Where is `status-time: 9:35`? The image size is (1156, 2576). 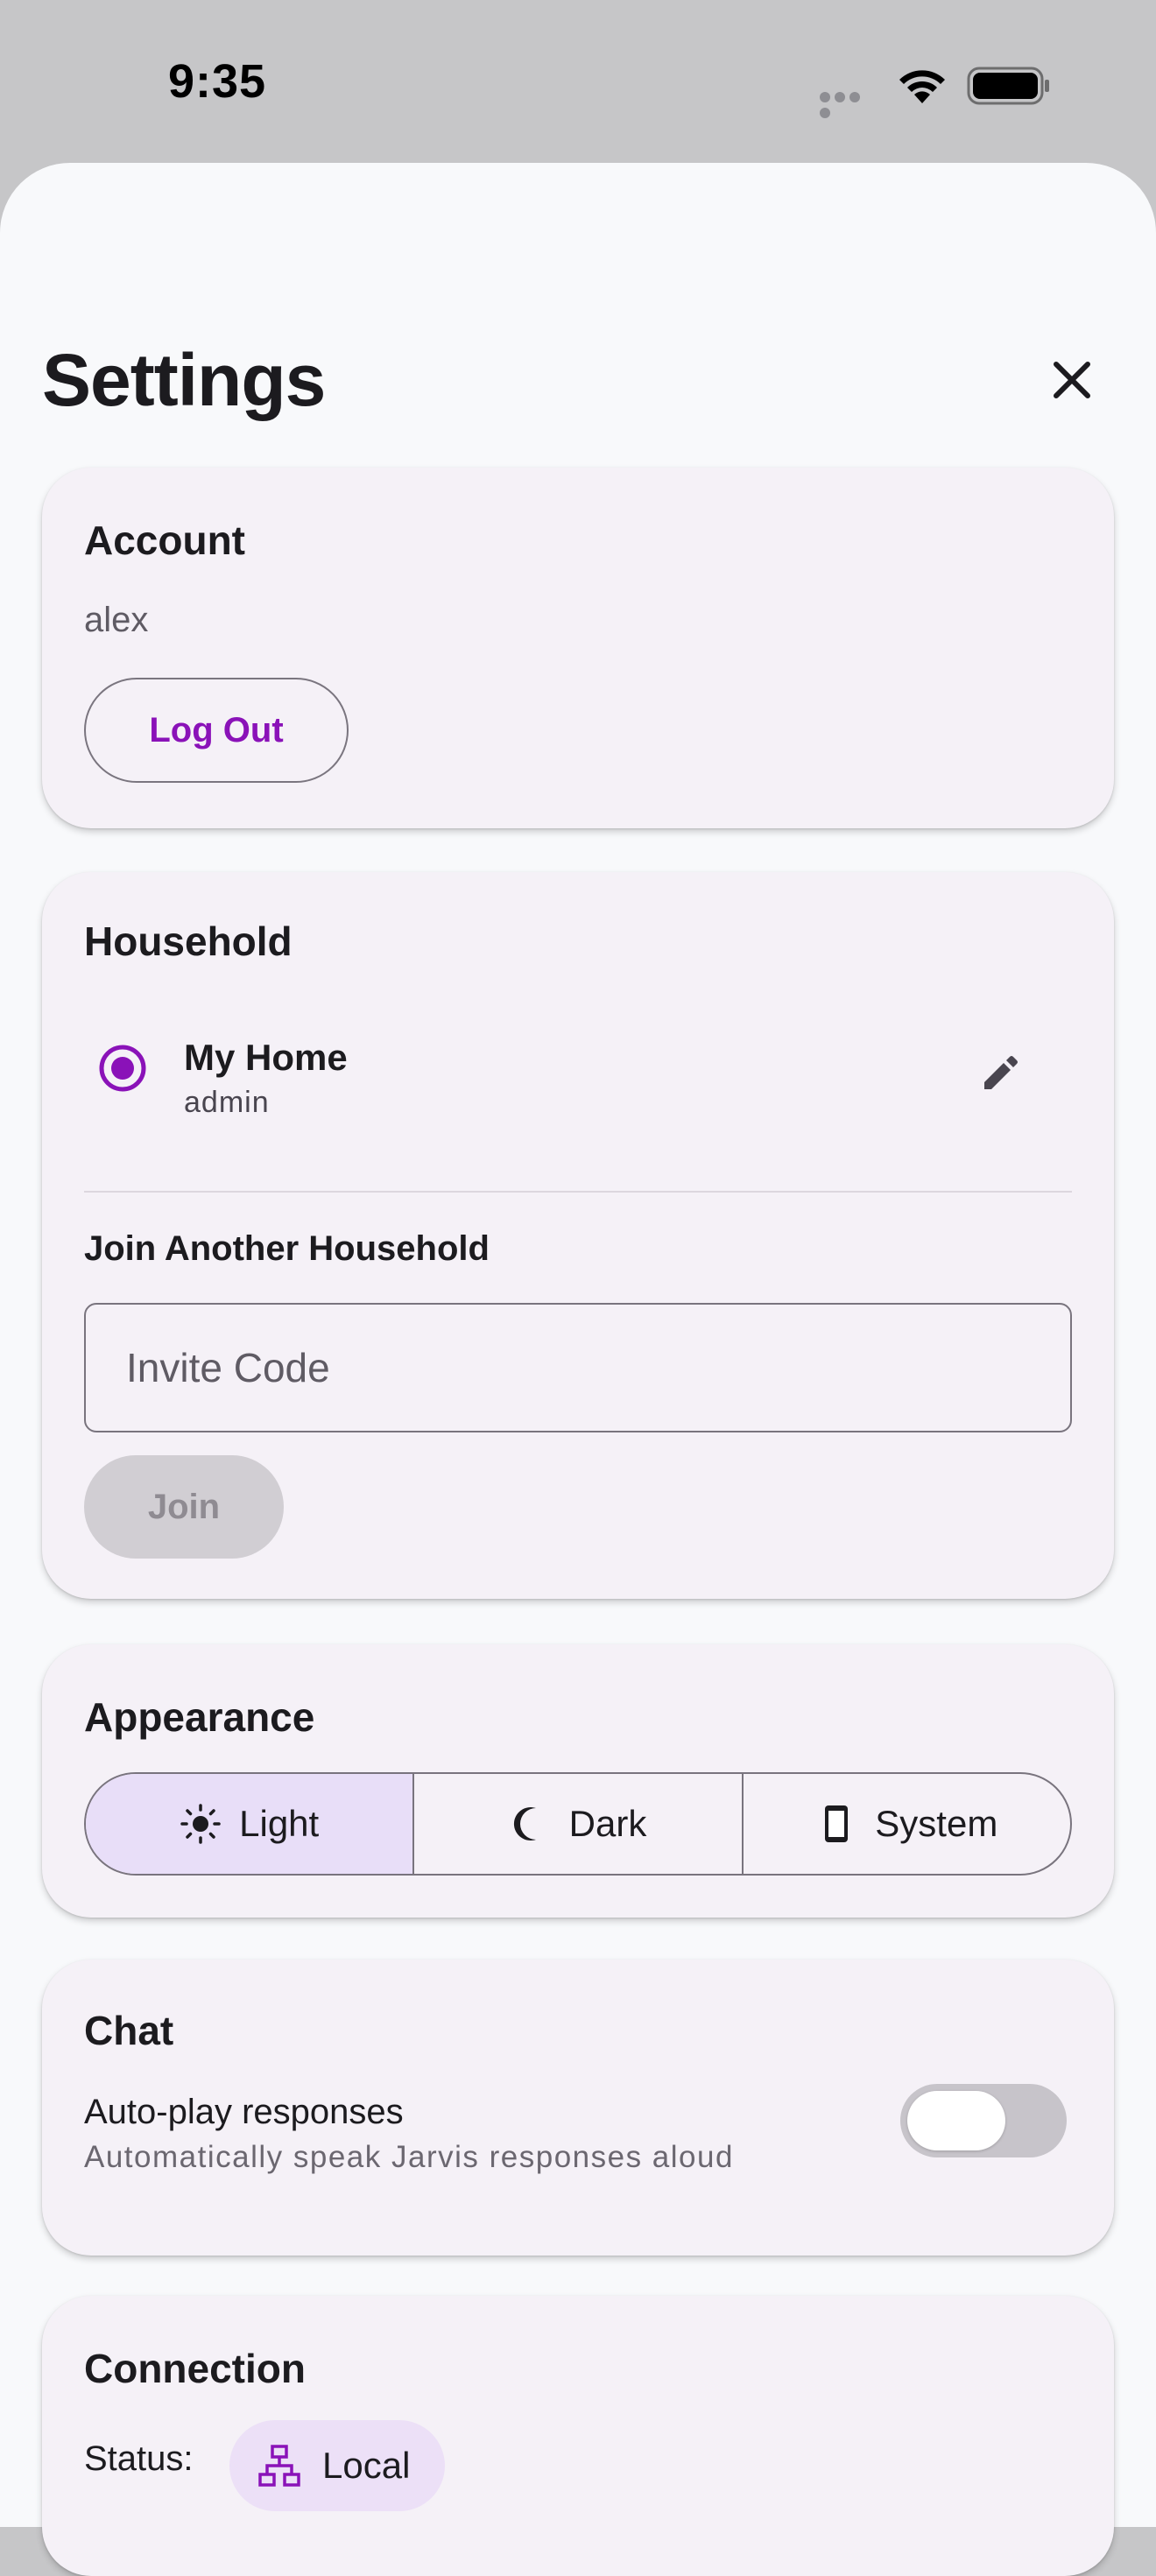 status-time: 9:35 is located at coordinates (217, 81).